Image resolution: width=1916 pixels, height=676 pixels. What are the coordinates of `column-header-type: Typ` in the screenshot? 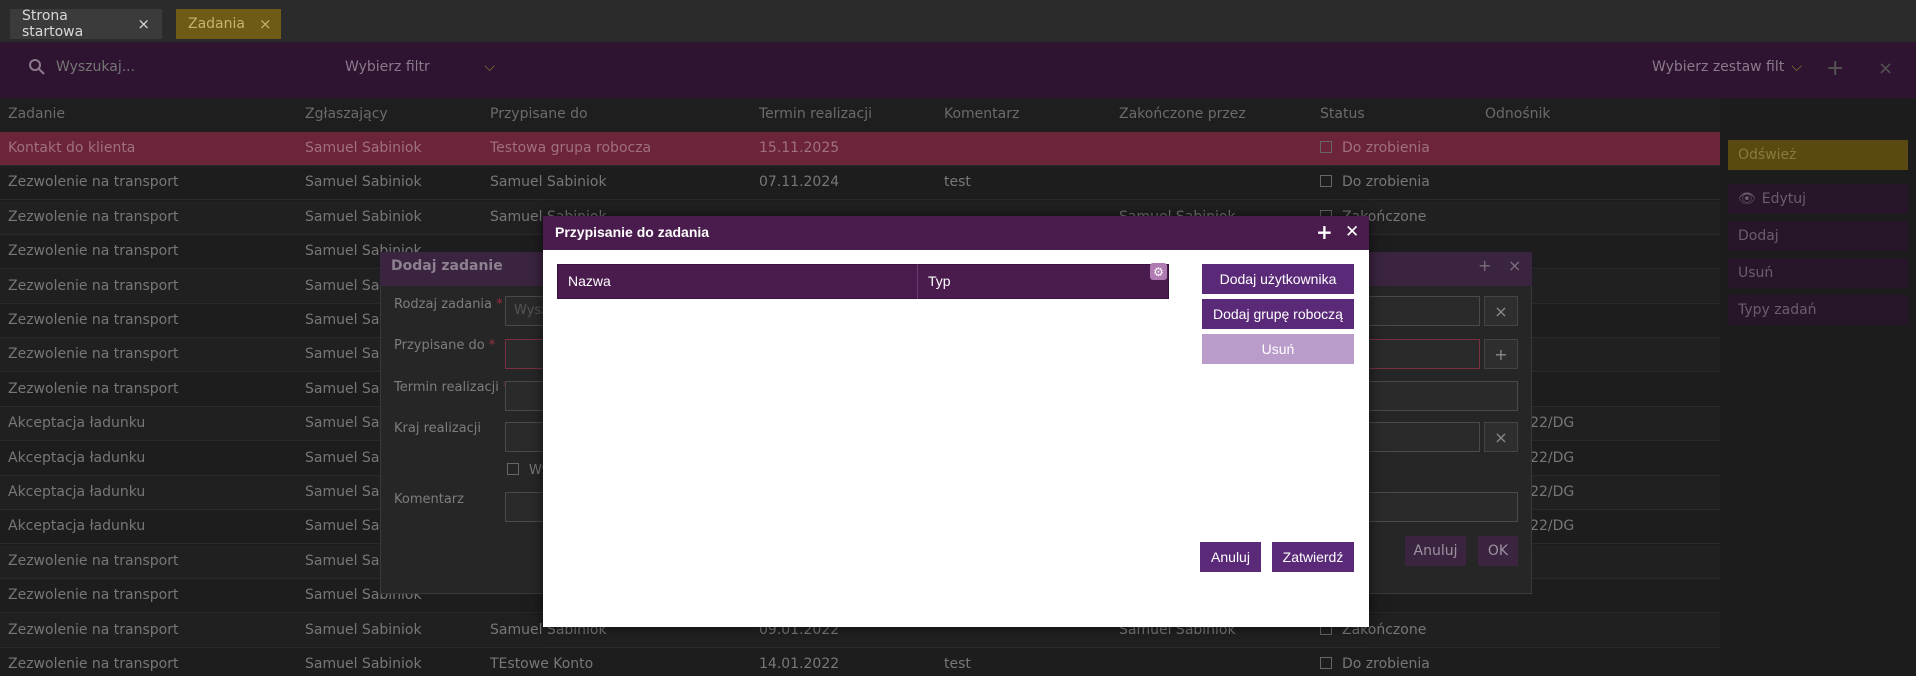 It's located at (939, 281).